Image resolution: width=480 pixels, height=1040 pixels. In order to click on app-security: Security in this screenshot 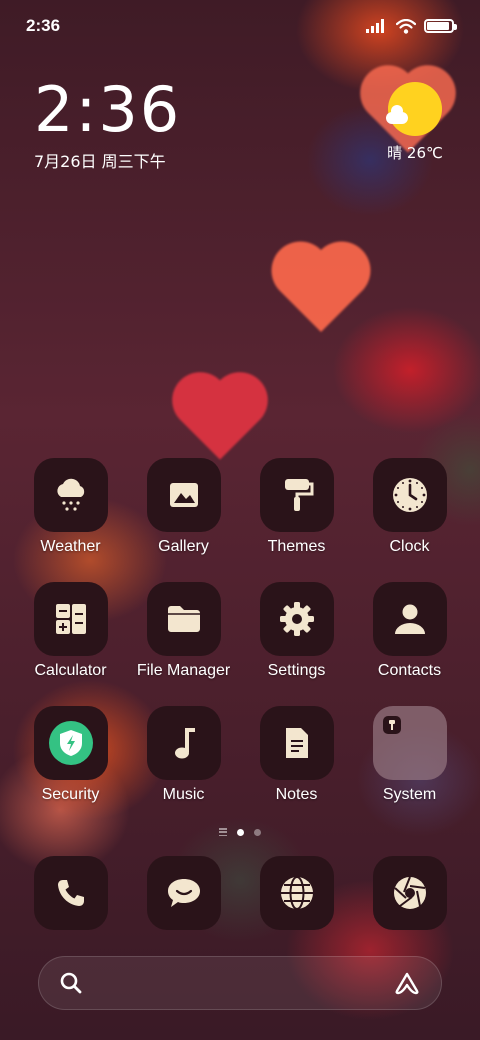, I will do `click(70, 755)`.